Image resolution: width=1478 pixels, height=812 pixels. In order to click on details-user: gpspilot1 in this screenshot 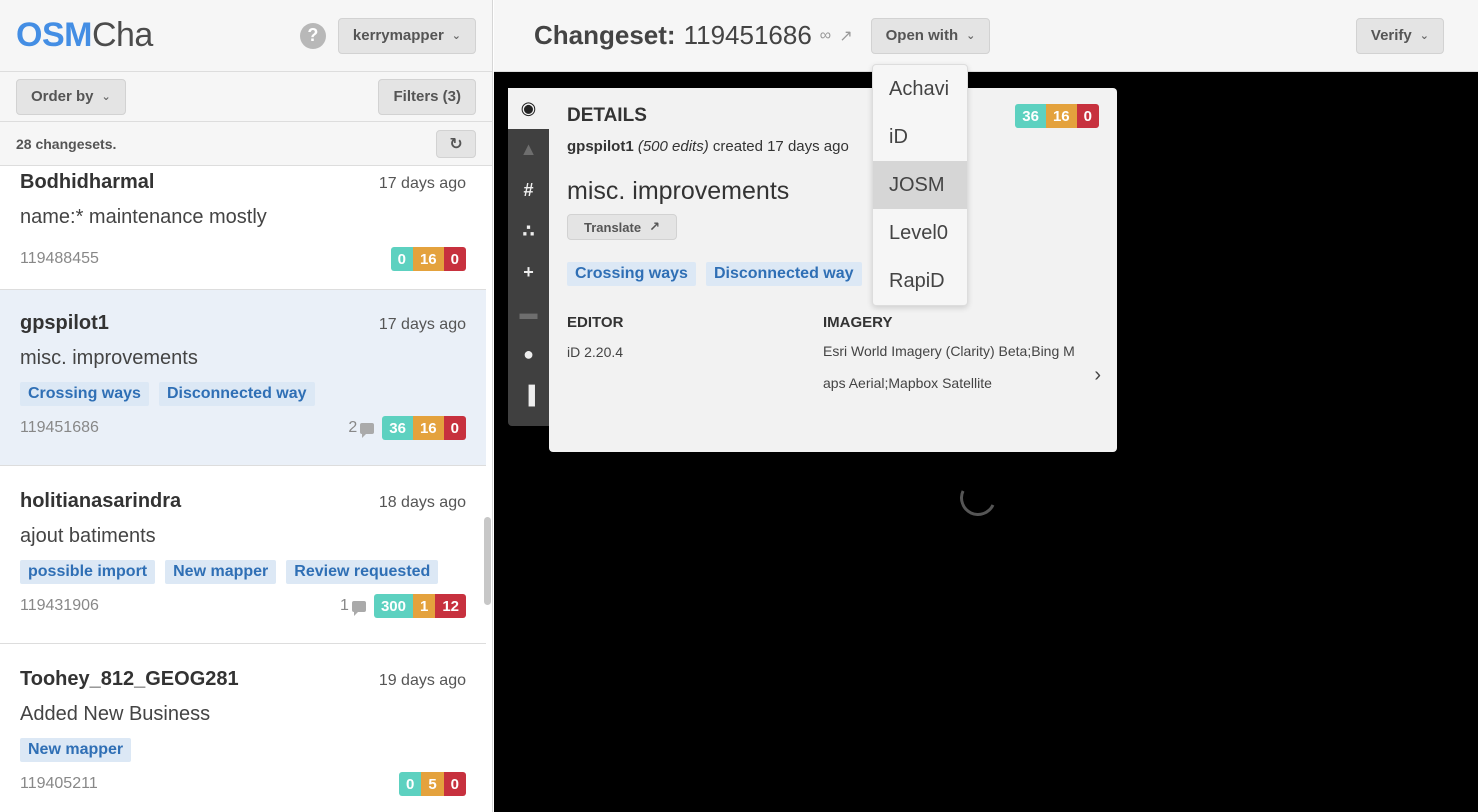, I will do `click(600, 146)`.